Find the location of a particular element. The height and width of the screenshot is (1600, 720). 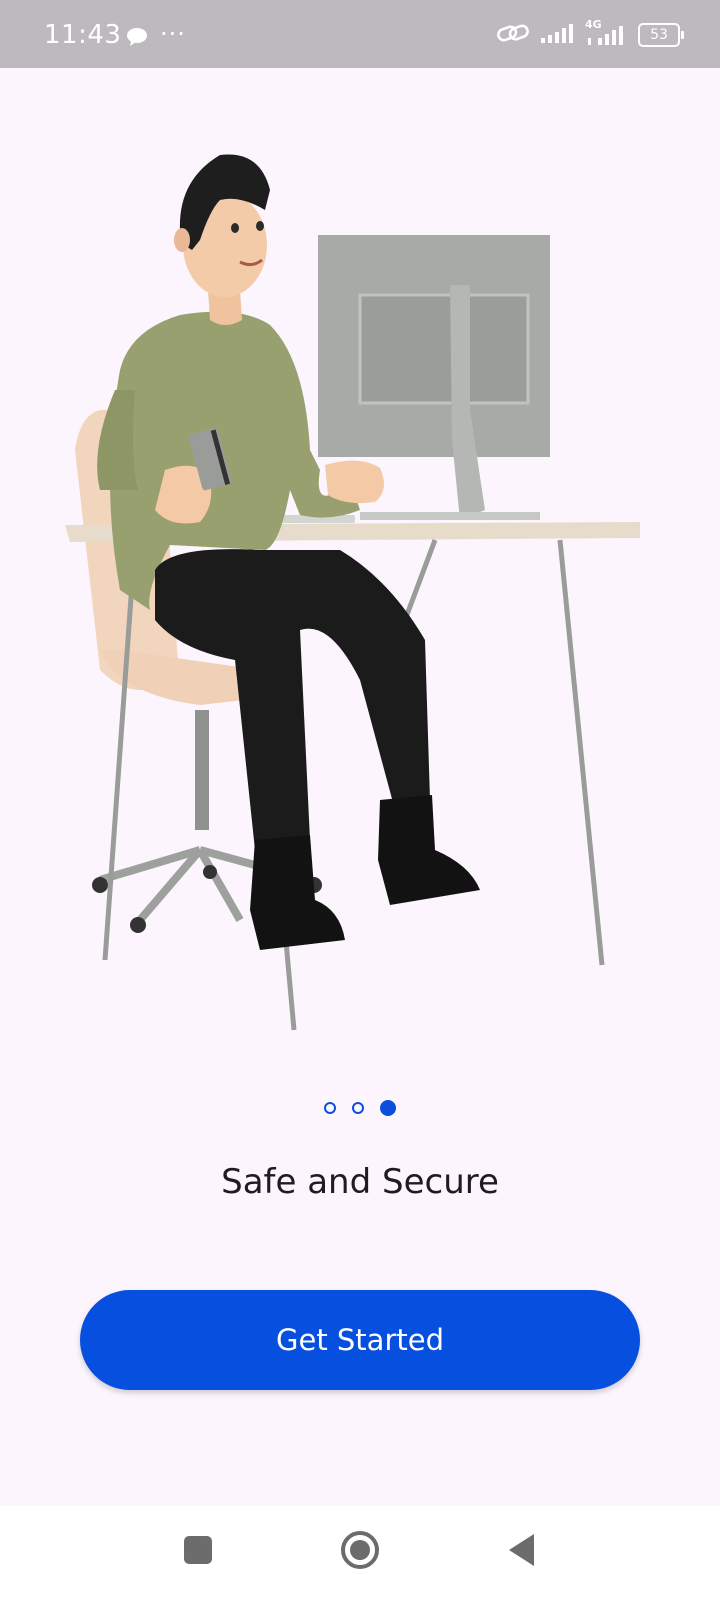

onboarding-headline: Safe and Secure is located at coordinates (360, 1182).